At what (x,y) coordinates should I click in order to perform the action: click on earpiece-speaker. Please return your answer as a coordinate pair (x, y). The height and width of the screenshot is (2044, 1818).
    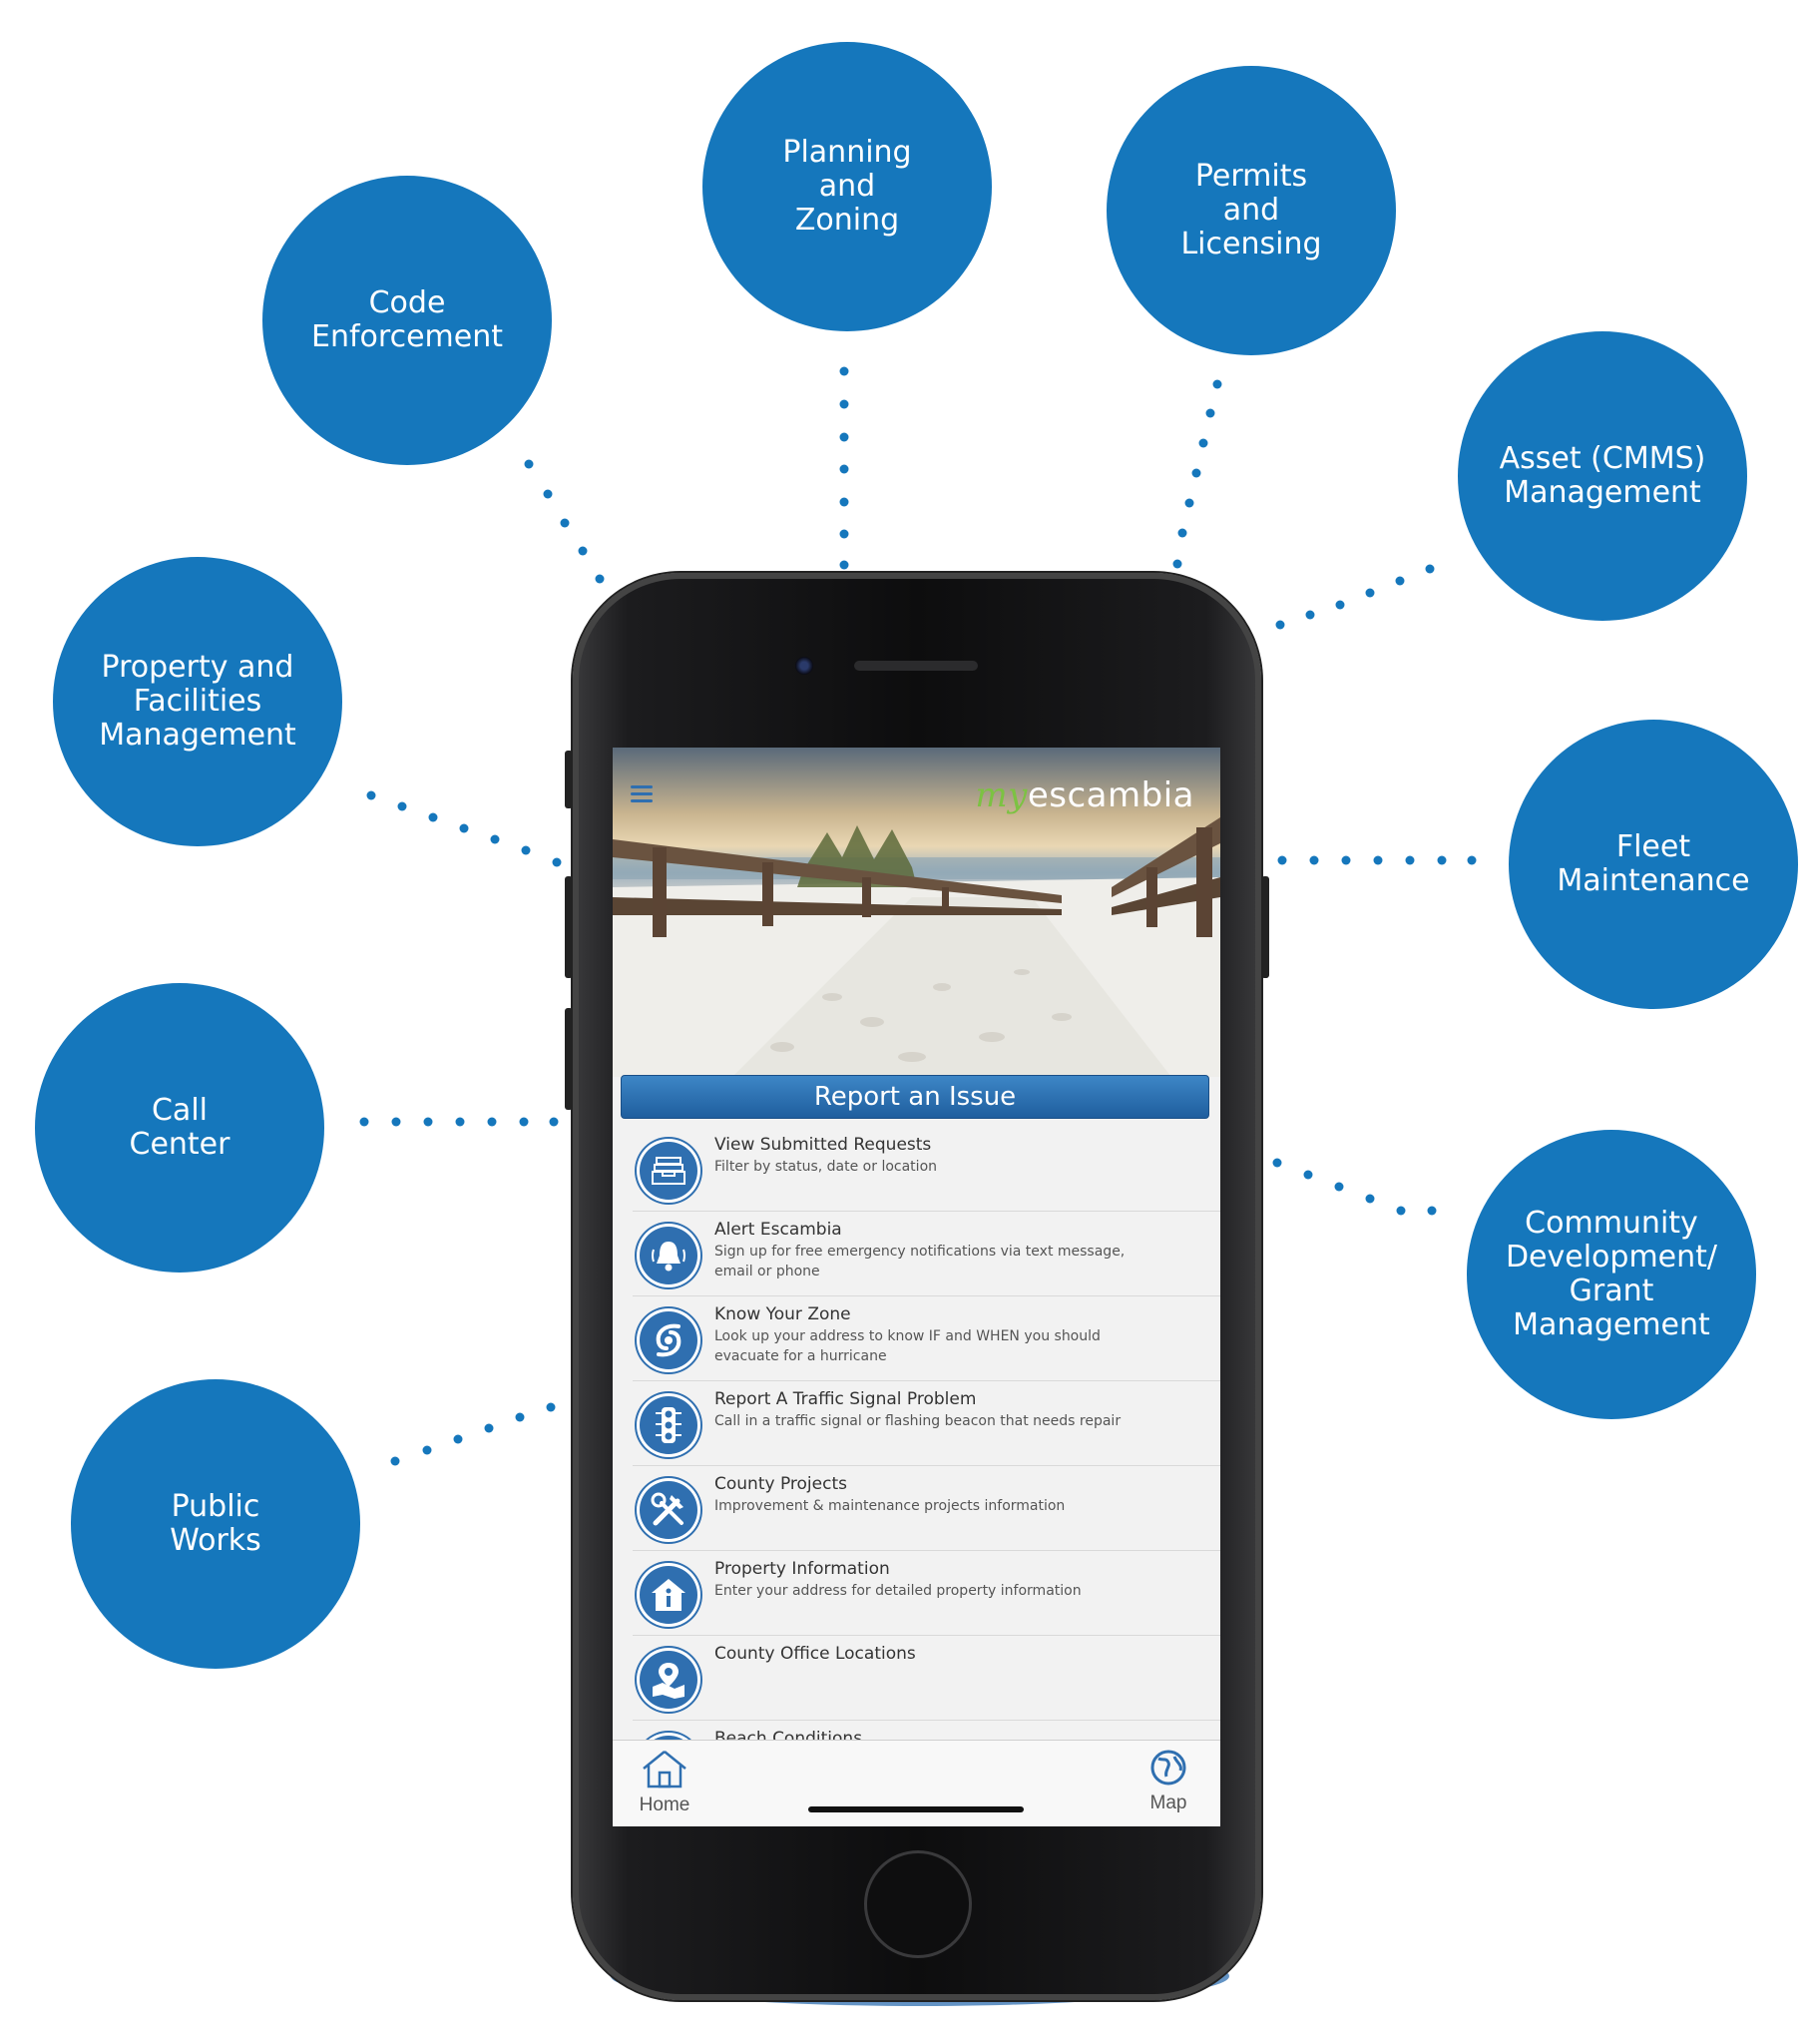
    Looking at the image, I should click on (916, 666).